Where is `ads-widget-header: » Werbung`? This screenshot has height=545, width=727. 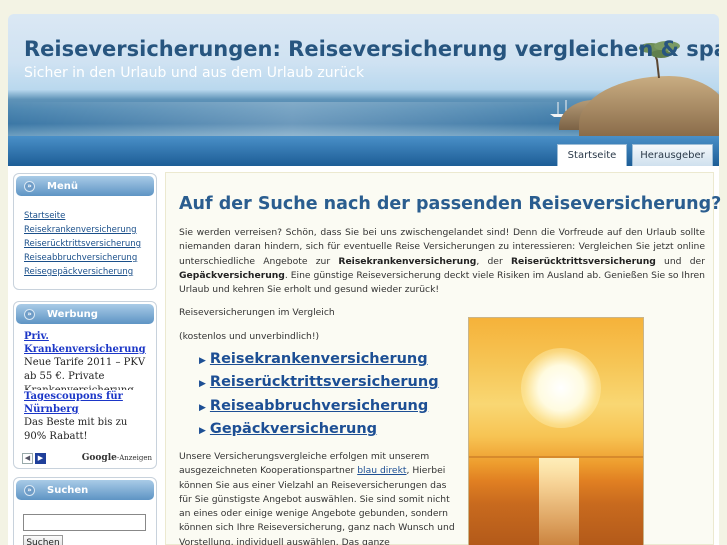
ads-widget-header: » Werbung is located at coordinates (85, 314).